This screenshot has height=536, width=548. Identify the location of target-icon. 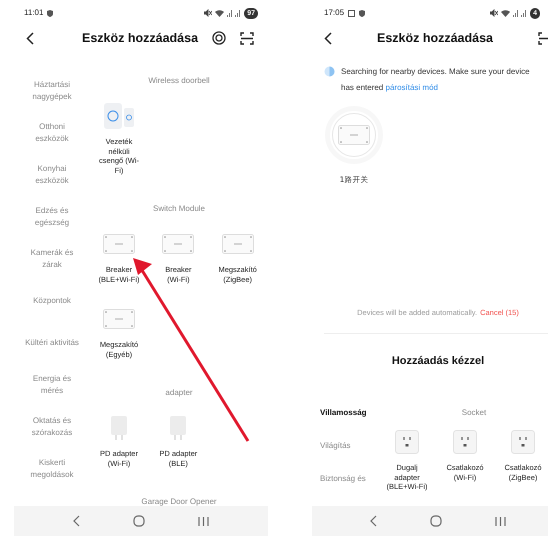
(219, 38).